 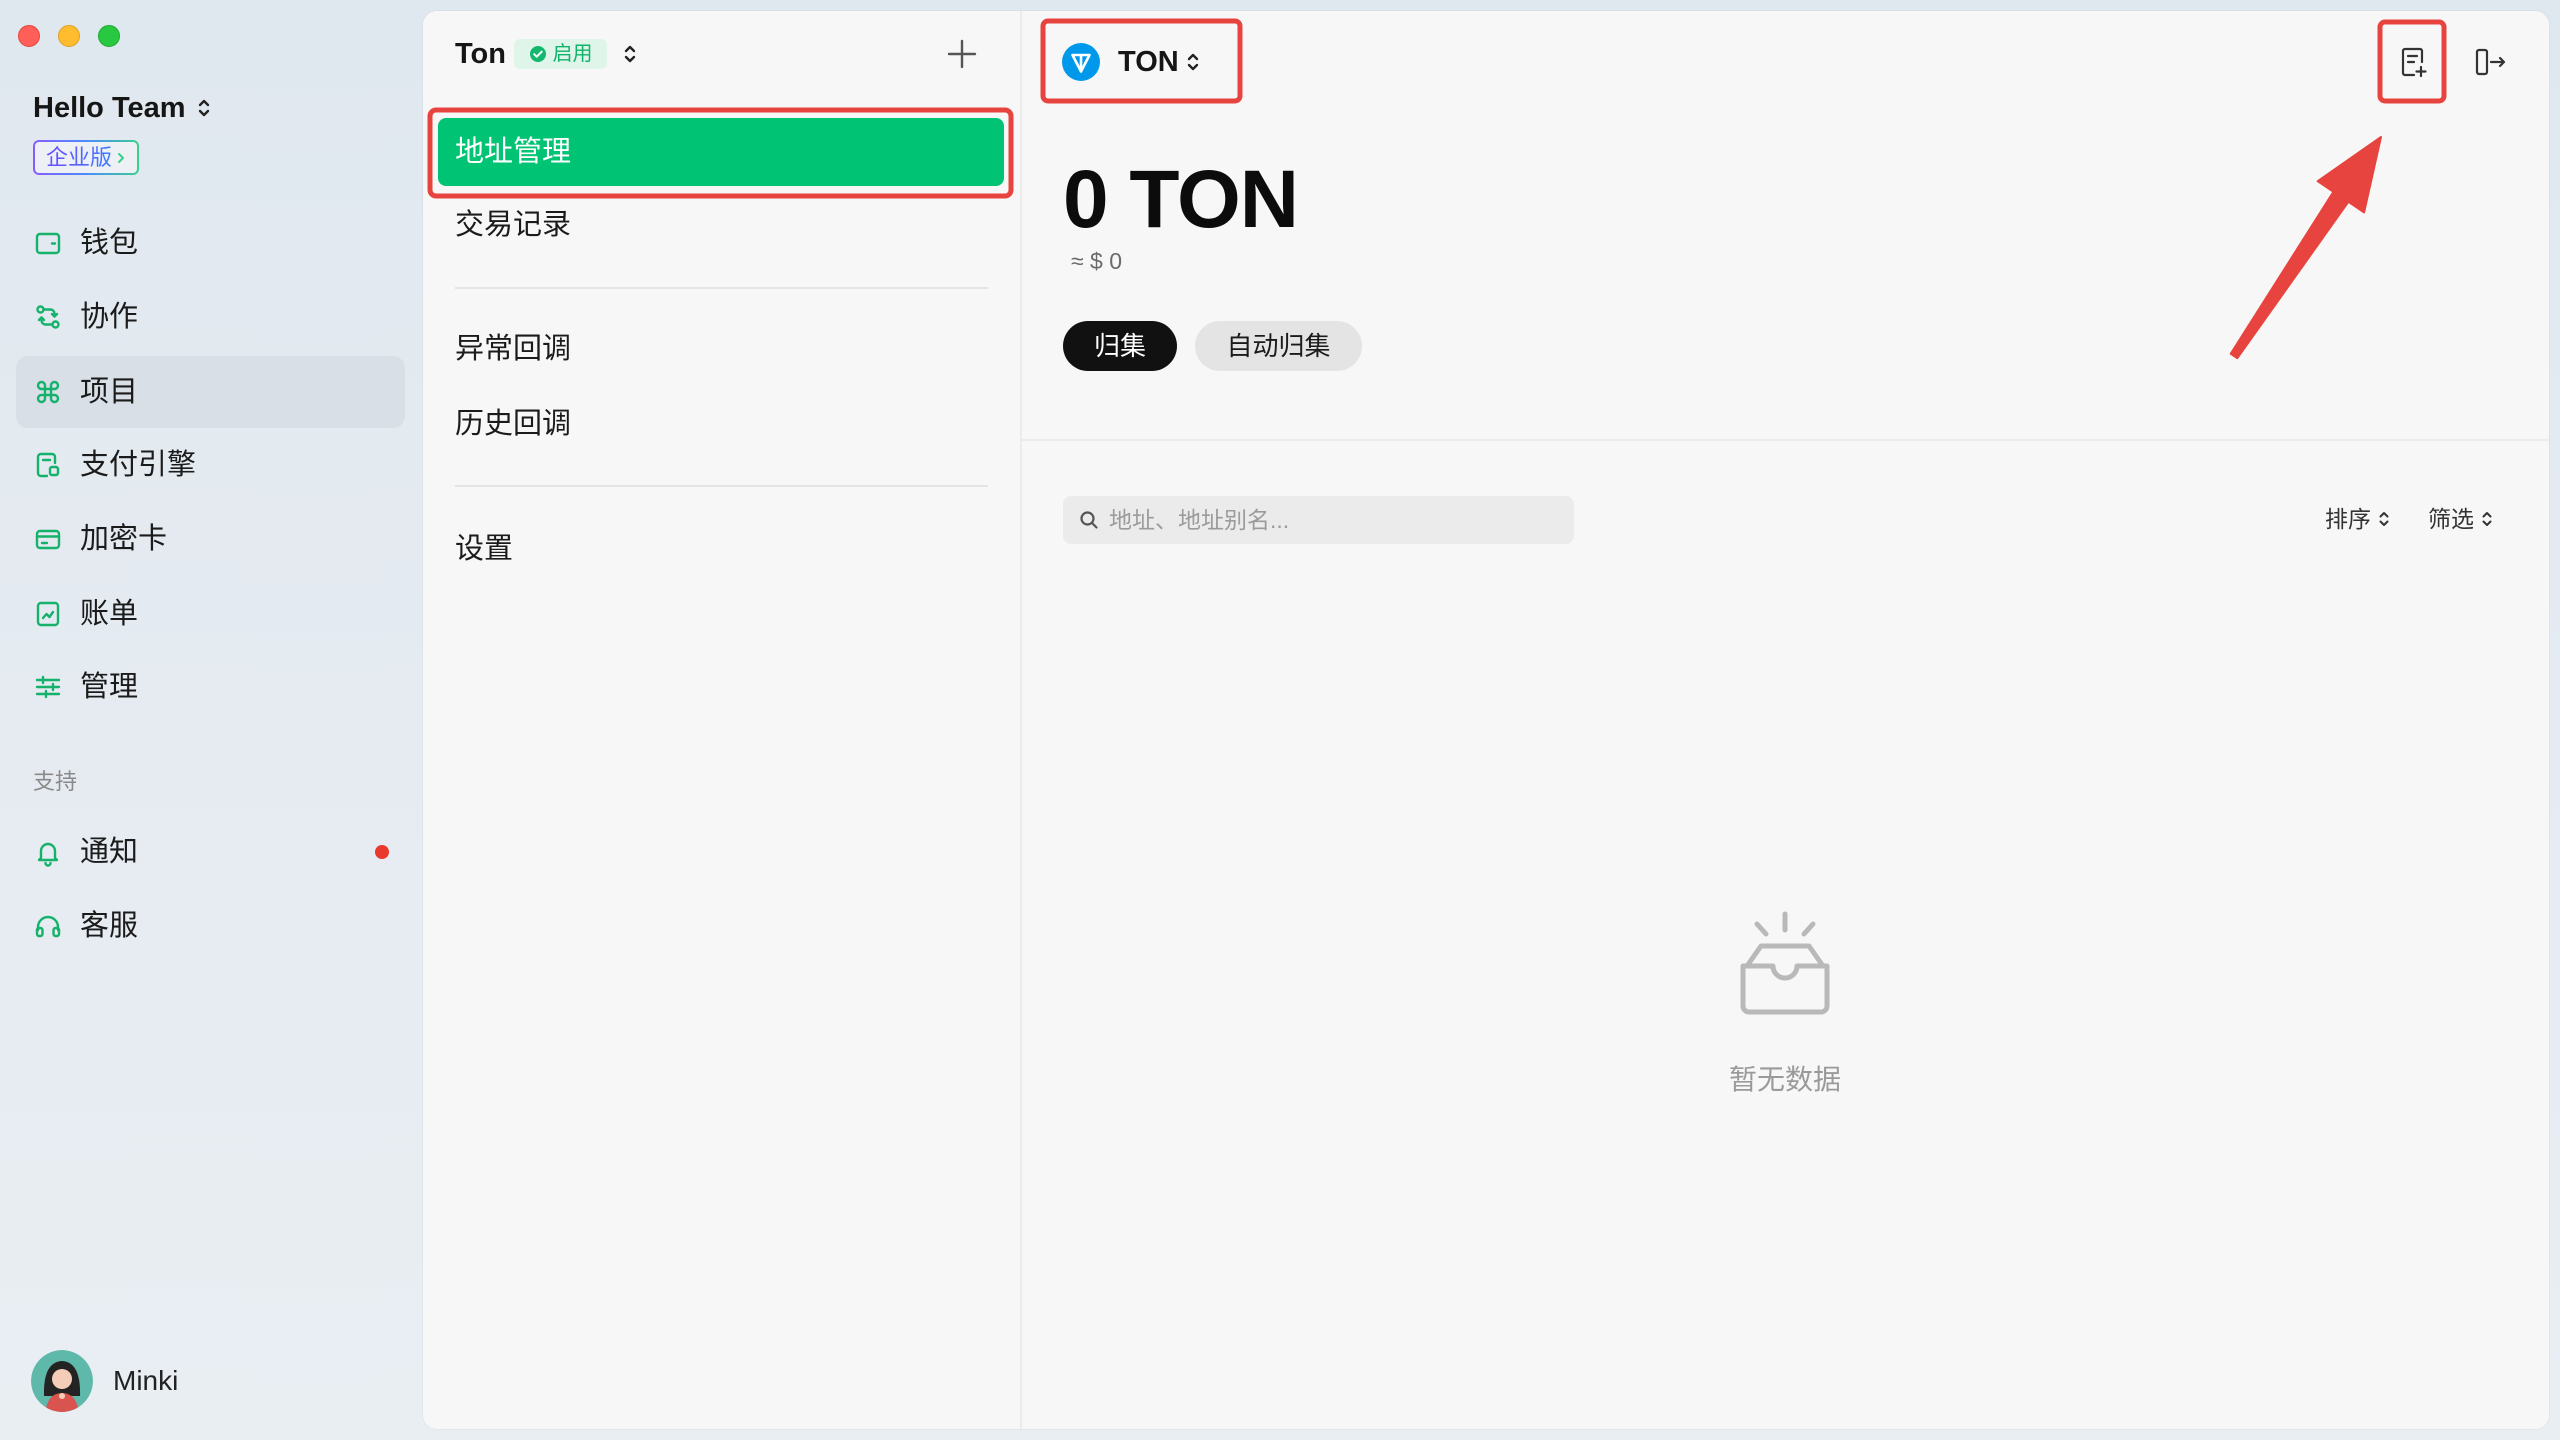 What do you see at coordinates (382, 852) in the screenshot?
I see `unread-indicator-dot` at bounding box center [382, 852].